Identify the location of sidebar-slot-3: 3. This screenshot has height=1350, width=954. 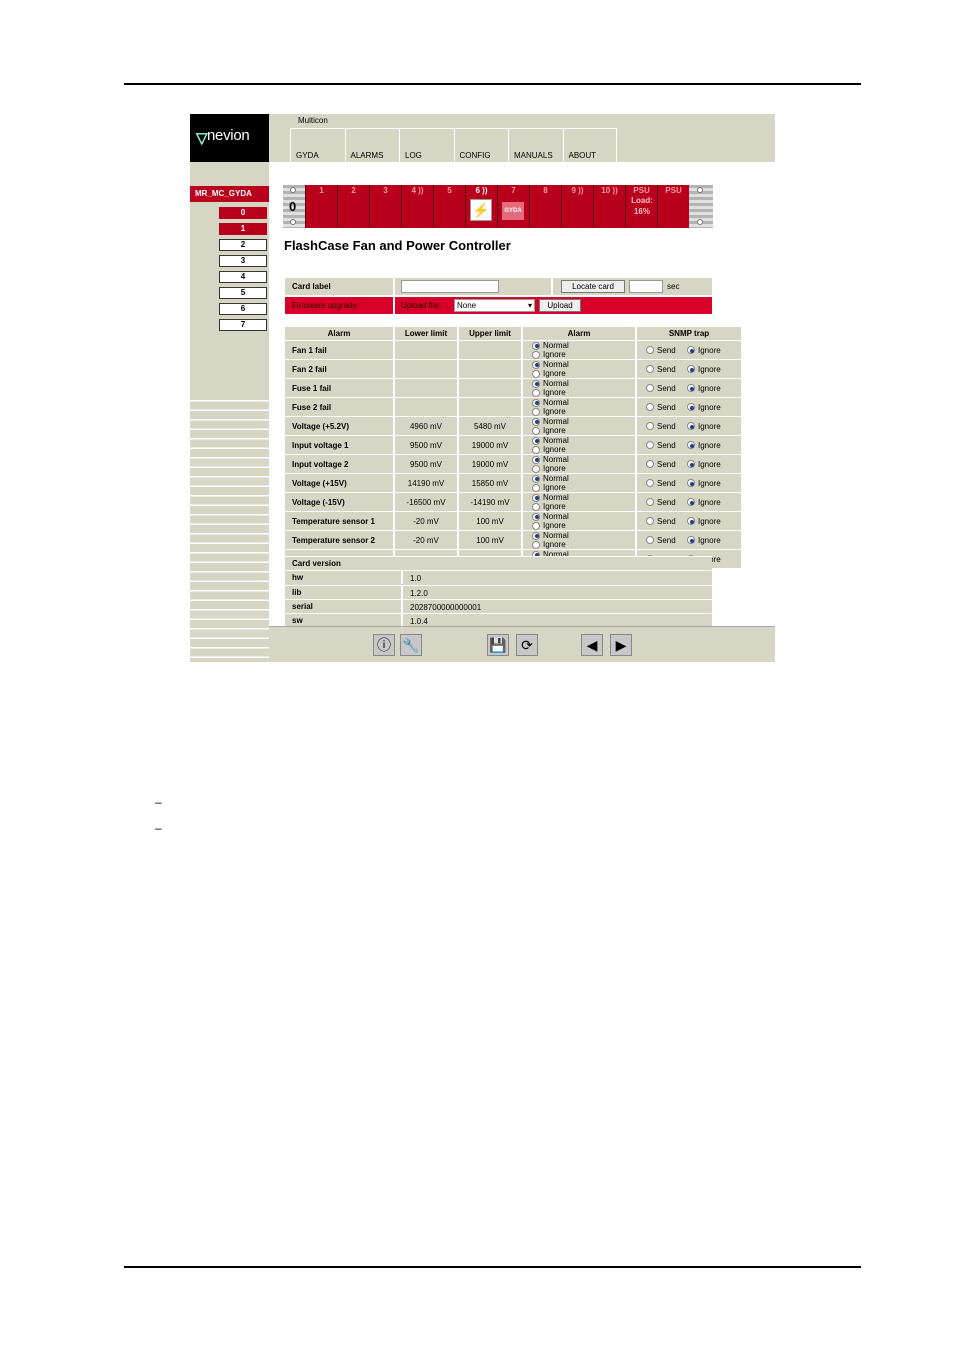
(243, 261).